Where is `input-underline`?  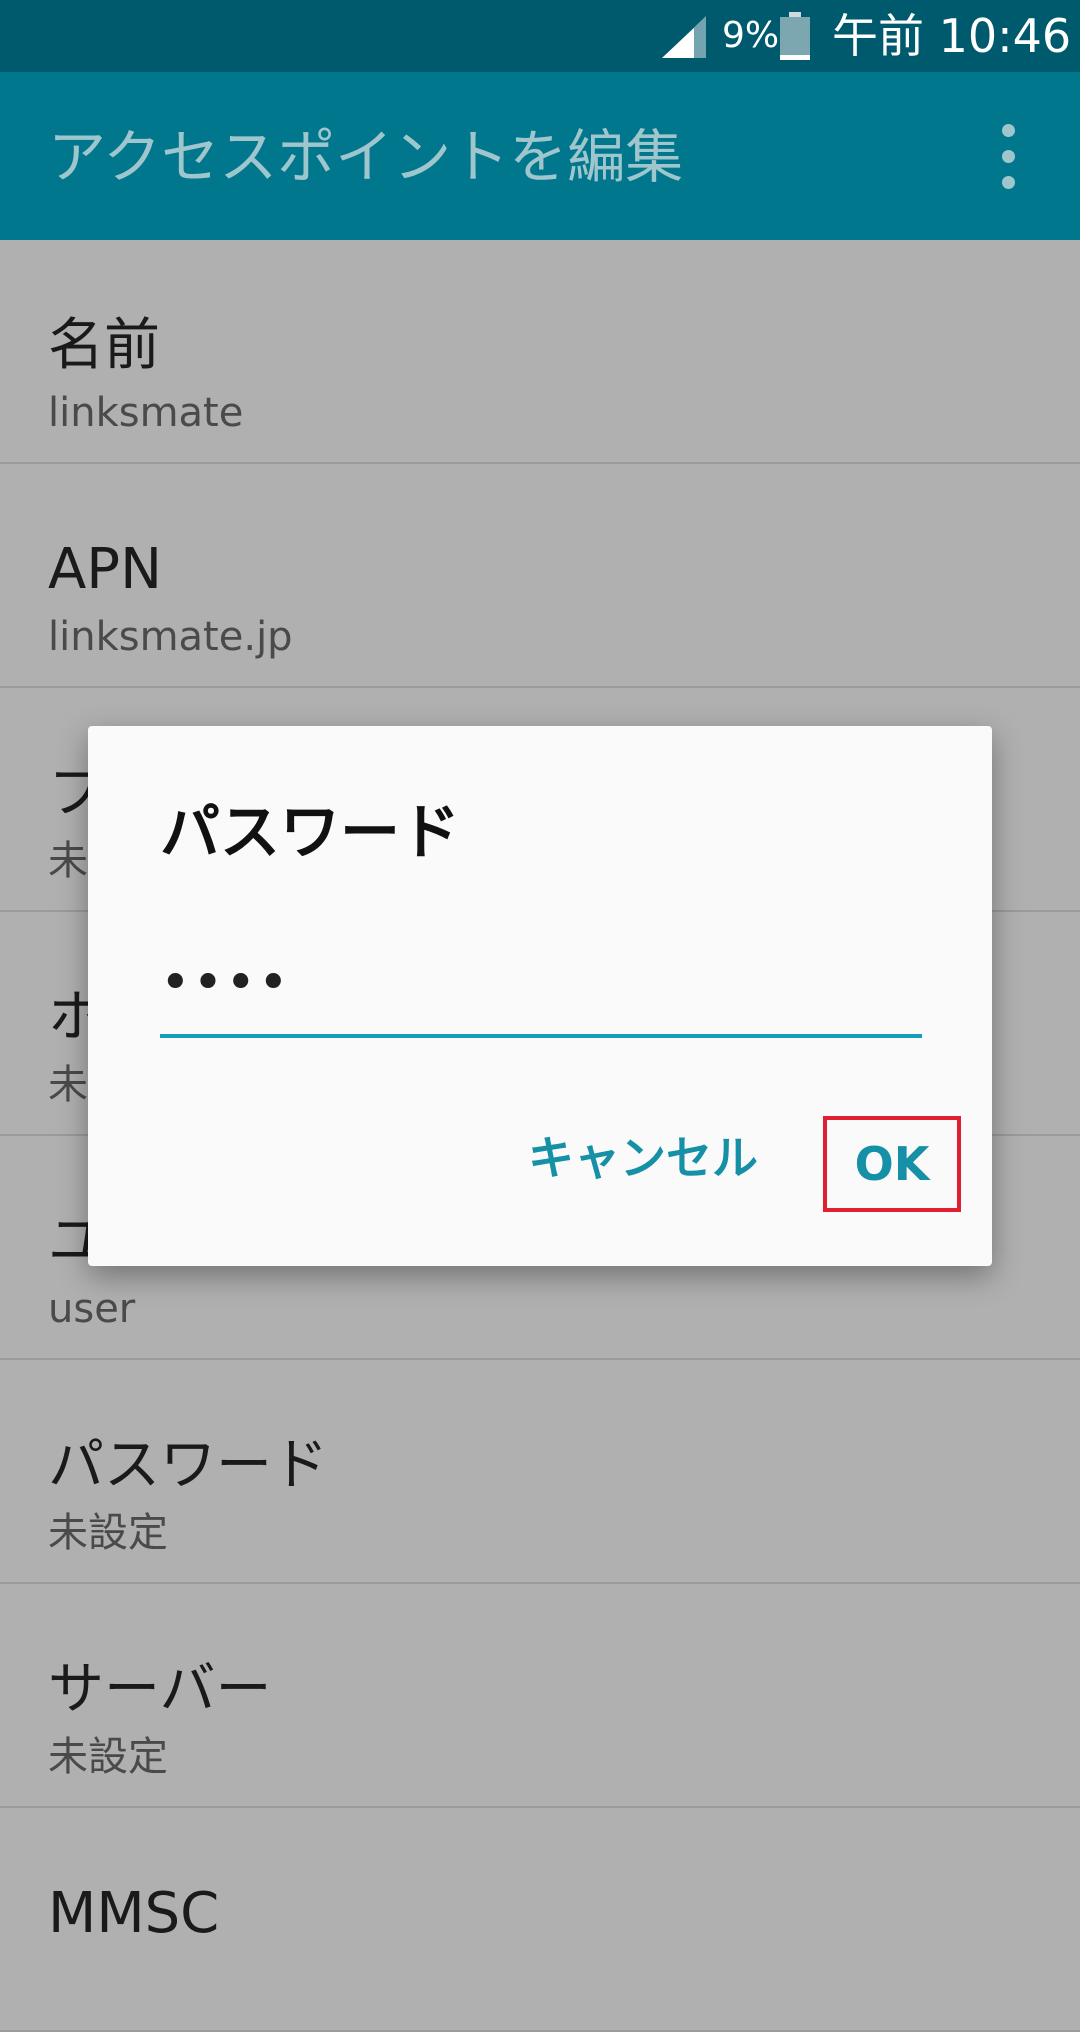
input-underline is located at coordinates (541, 1036).